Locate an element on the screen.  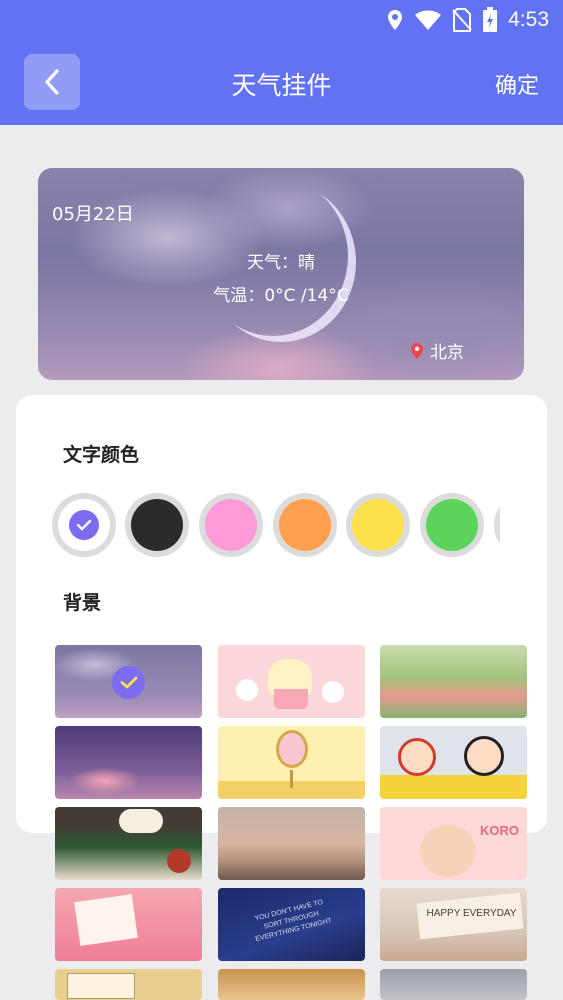
bg-thumb-cupcake-animals is located at coordinates (291, 681).